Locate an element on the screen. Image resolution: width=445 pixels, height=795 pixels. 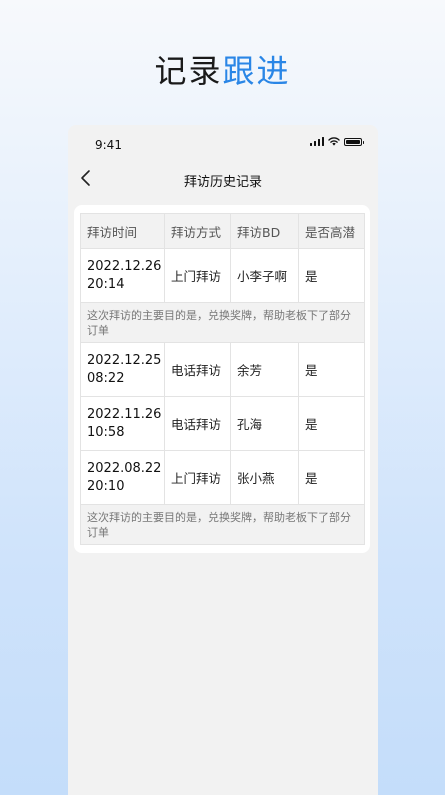
visit-time-cell: 2022.08.22 20:10 is located at coordinates (122, 477).